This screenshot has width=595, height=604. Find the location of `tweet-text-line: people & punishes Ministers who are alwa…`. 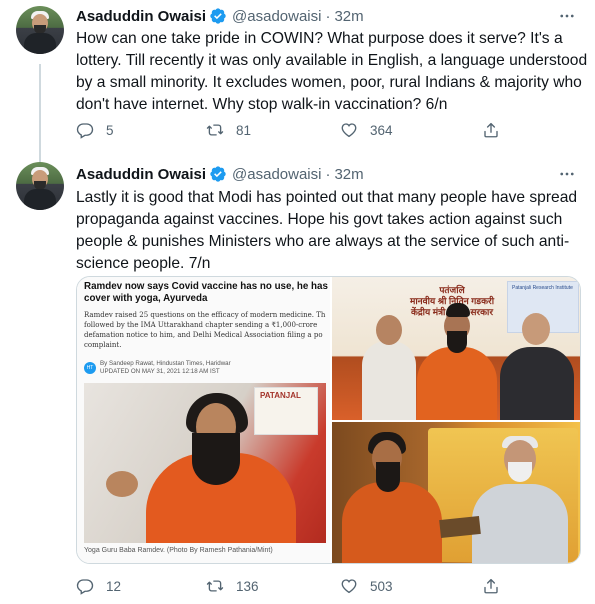

tweet-text-line: people & punishes Ministers who are alwa… is located at coordinates (323, 241).